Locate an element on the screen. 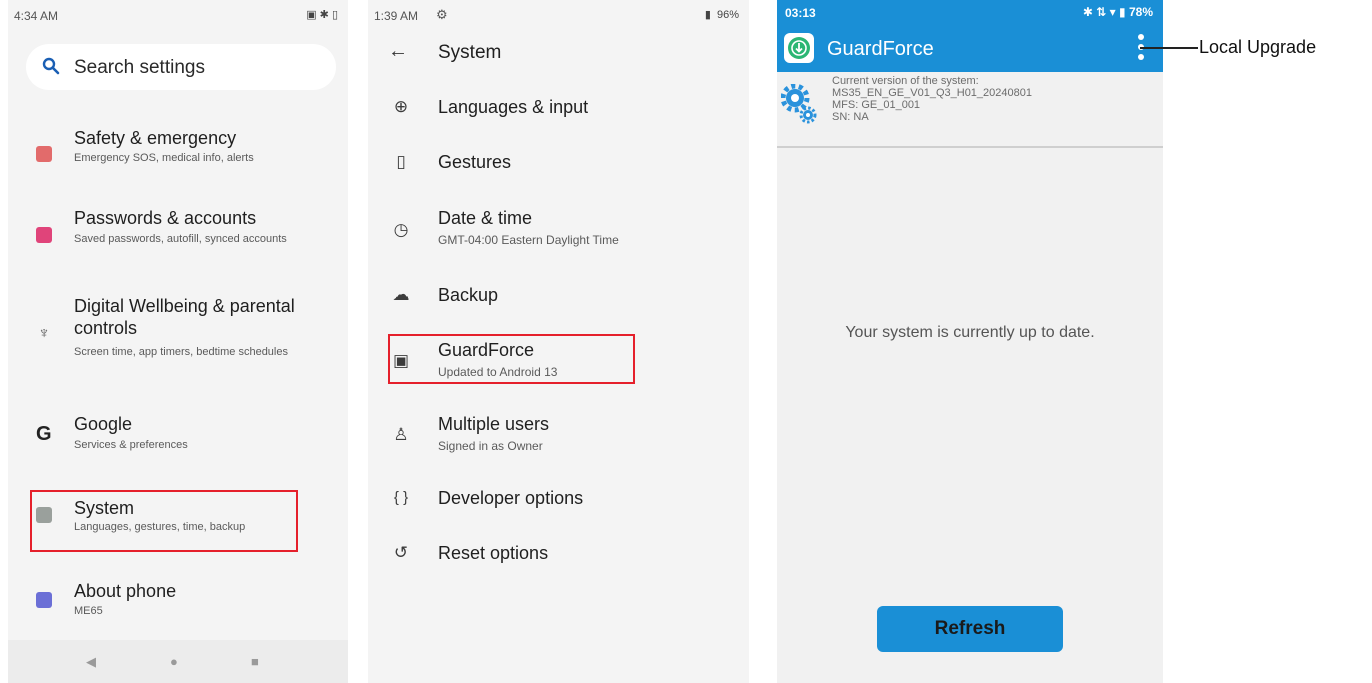 This screenshot has width=1372, height=683. navigation-bar: ◀ ● ■ is located at coordinates (178, 661).